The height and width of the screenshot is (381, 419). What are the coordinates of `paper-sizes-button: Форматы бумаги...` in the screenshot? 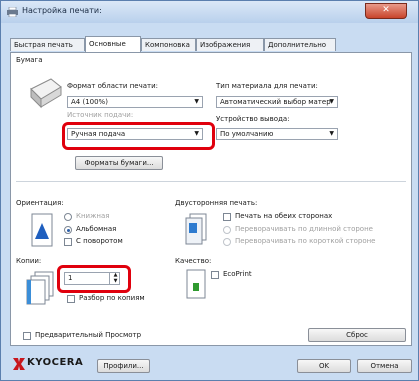 It's located at (119, 163).